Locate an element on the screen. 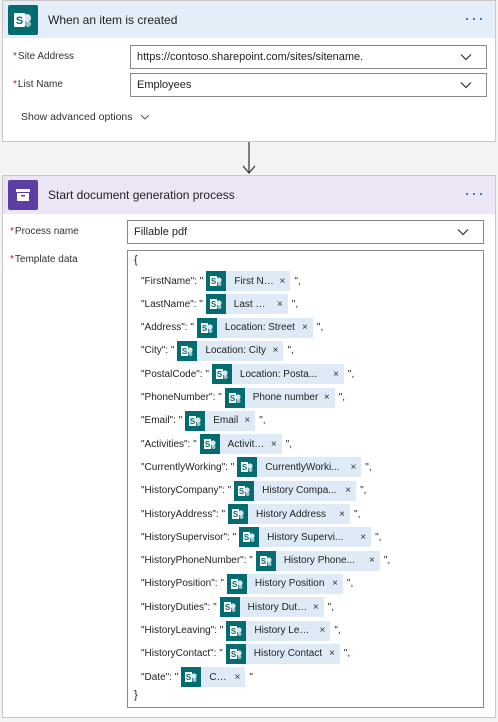  template-line: "HistoryPosition": " S History Position × ", is located at coordinates (247, 583).